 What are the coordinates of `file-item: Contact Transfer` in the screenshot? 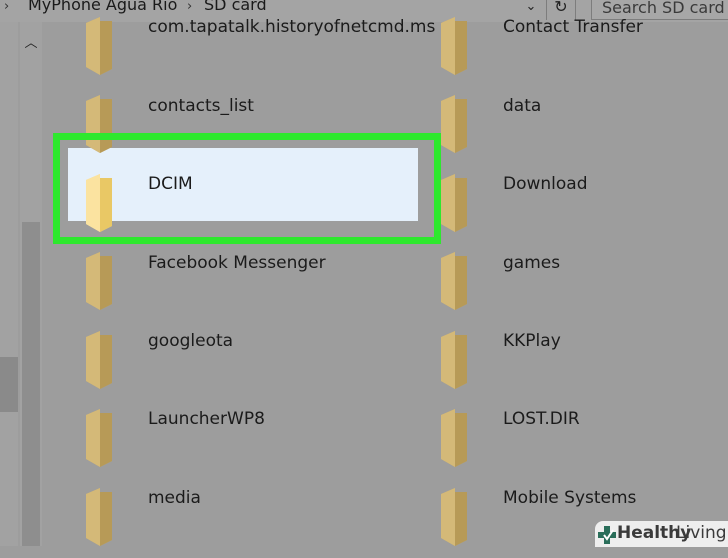 It's located at (549, 52).